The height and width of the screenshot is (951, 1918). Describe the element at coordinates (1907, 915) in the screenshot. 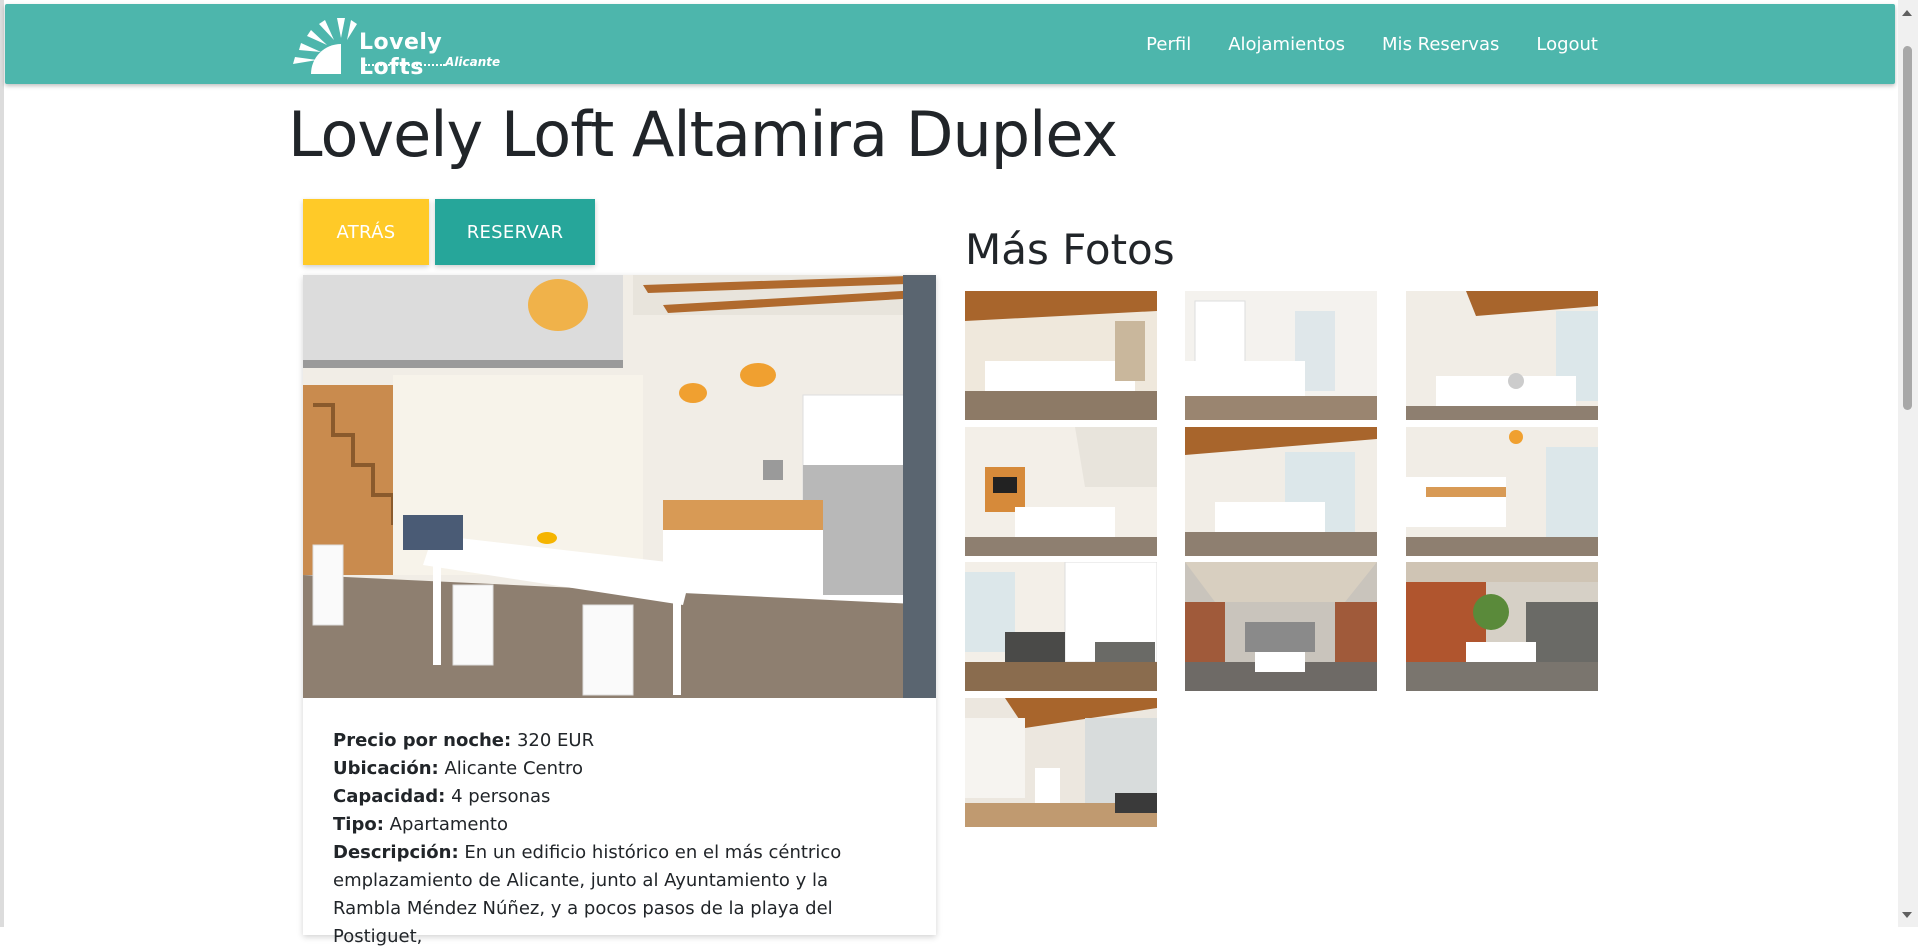

I see `scroll-down-arrow-icon` at that location.